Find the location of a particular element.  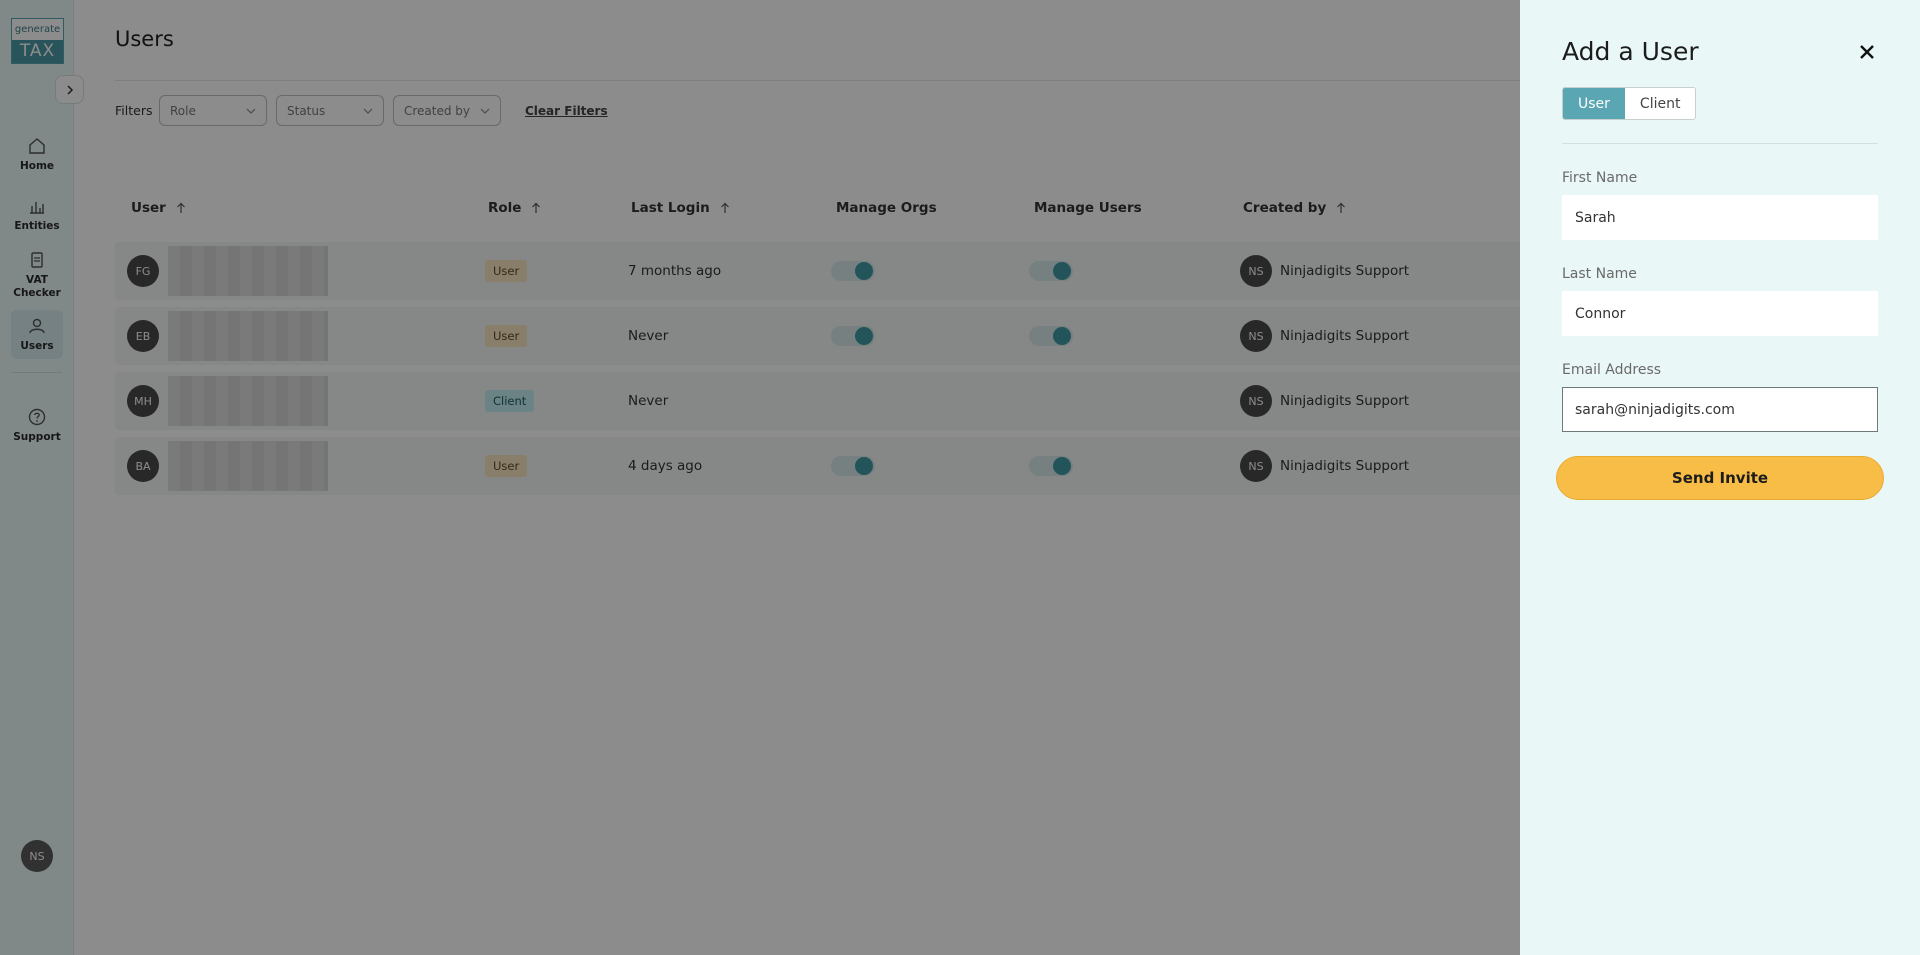

tab-client: Client is located at coordinates (1660, 103).